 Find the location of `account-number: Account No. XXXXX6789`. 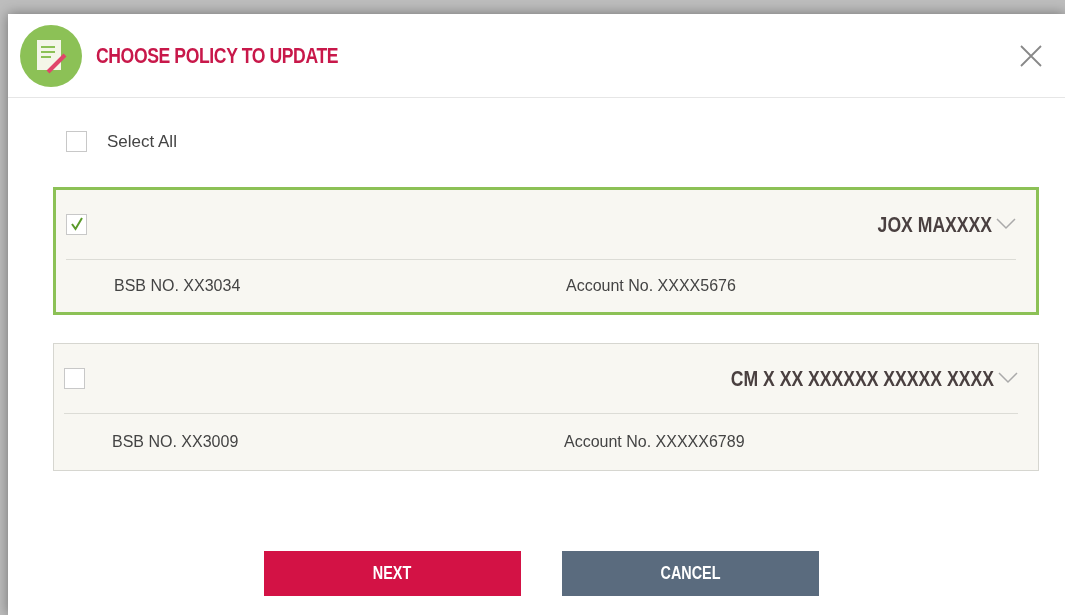

account-number: Account No. XXXXX6789 is located at coordinates (654, 441).